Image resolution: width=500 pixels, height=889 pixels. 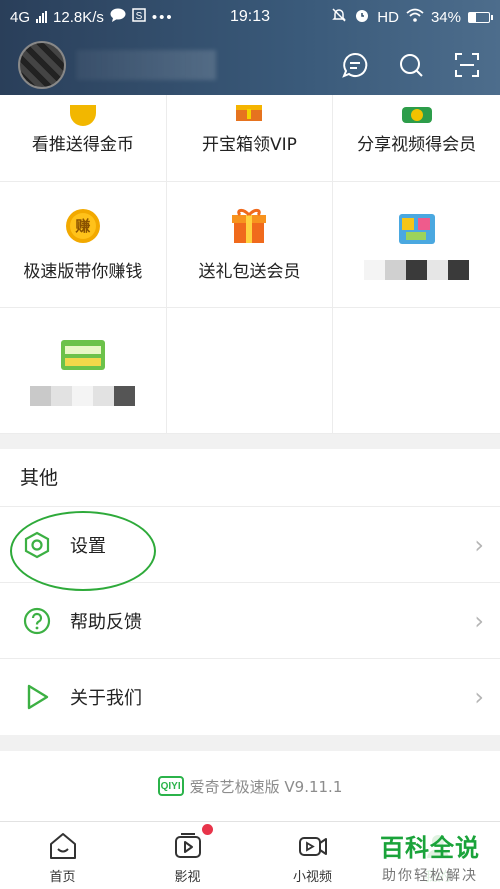 What do you see at coordinates (250, 621) in the screenshot?
I see `help-feedback-item: 帮助反馈 ›` at bounding box center [250, 621].